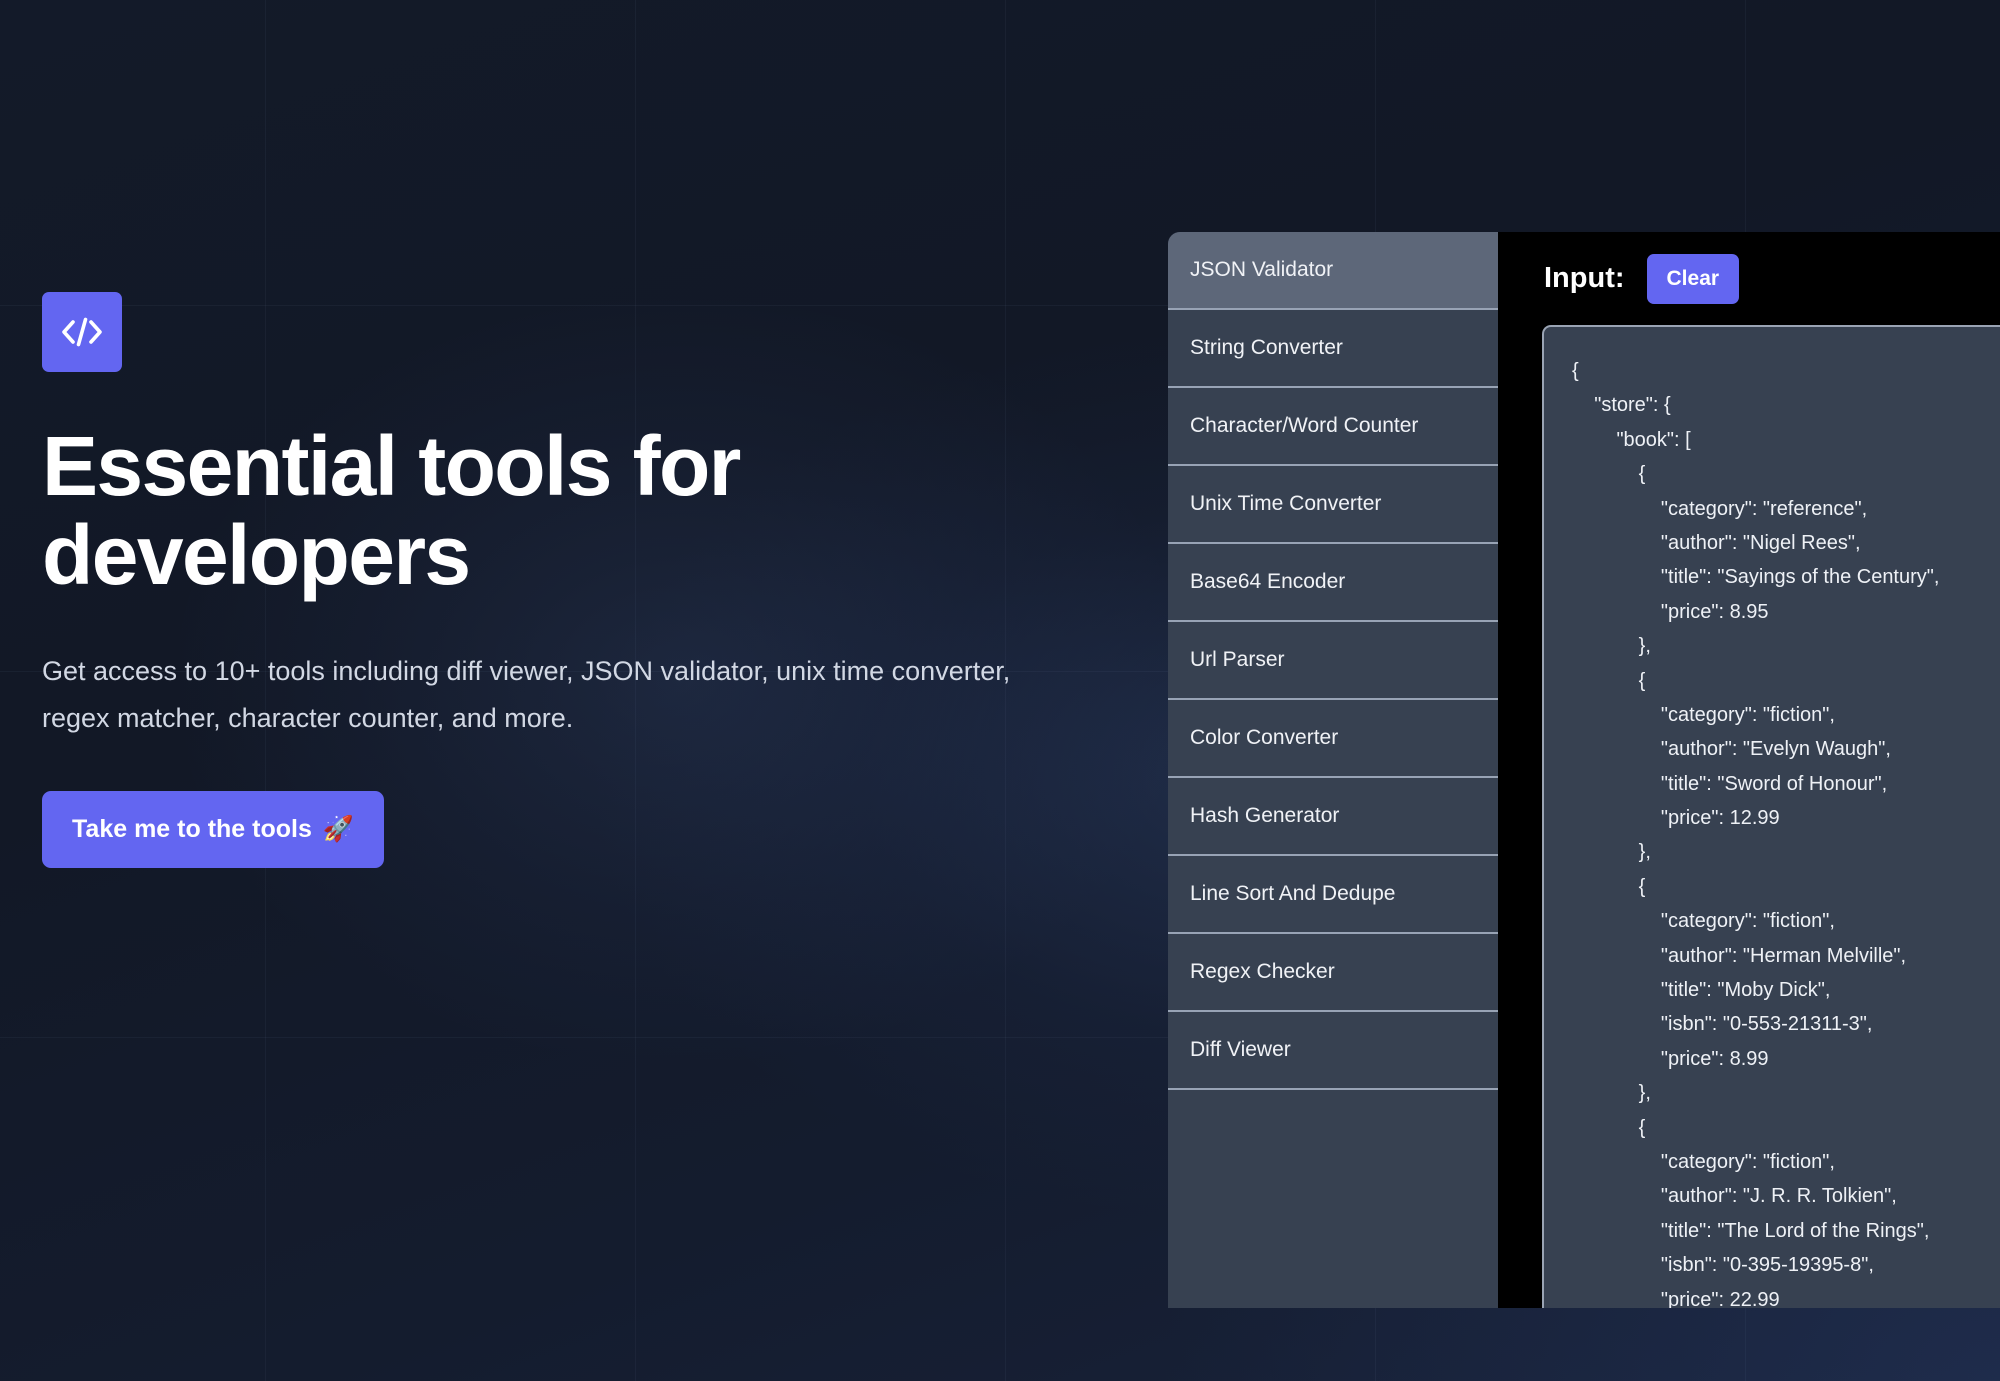 The width and height of the screenshot is (2000, 1381). I want to click on clear-button: Clear, so click(1693, 278).